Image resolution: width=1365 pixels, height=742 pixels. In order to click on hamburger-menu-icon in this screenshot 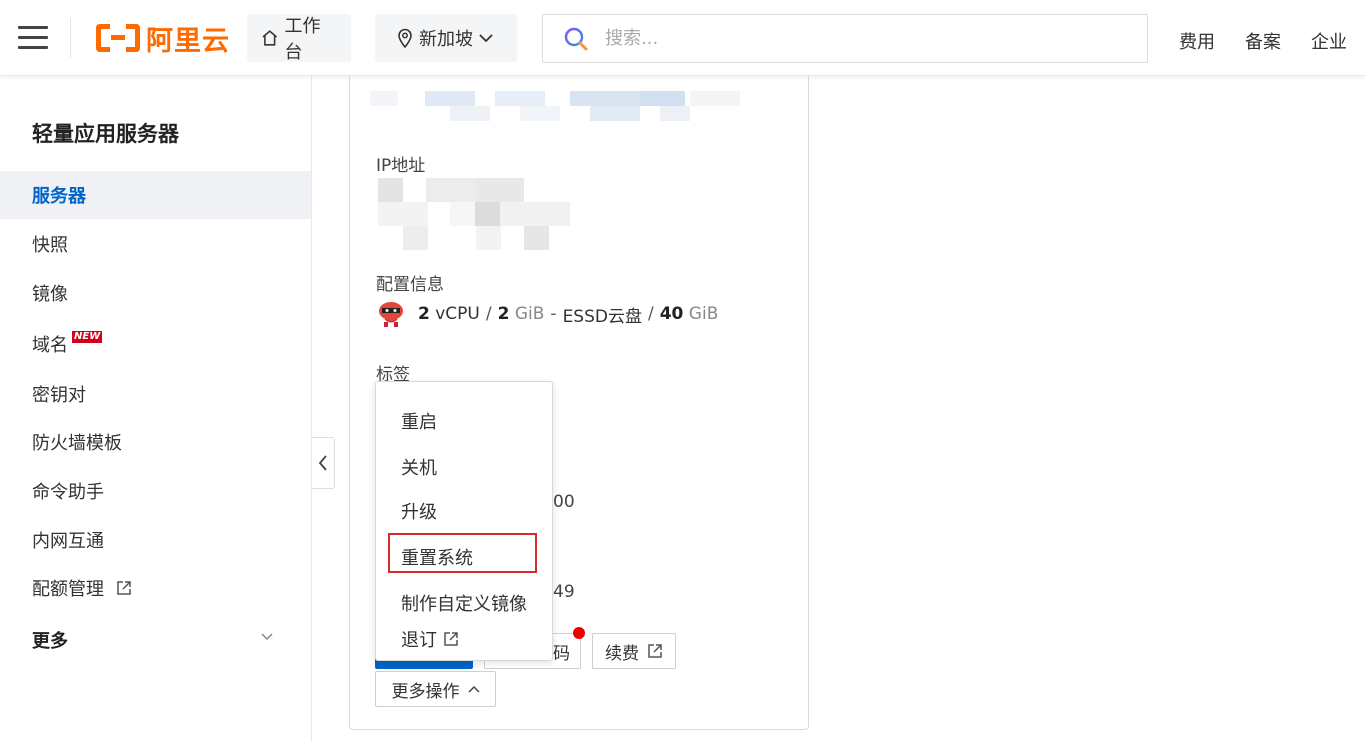, I will do `click(33, 38)`.